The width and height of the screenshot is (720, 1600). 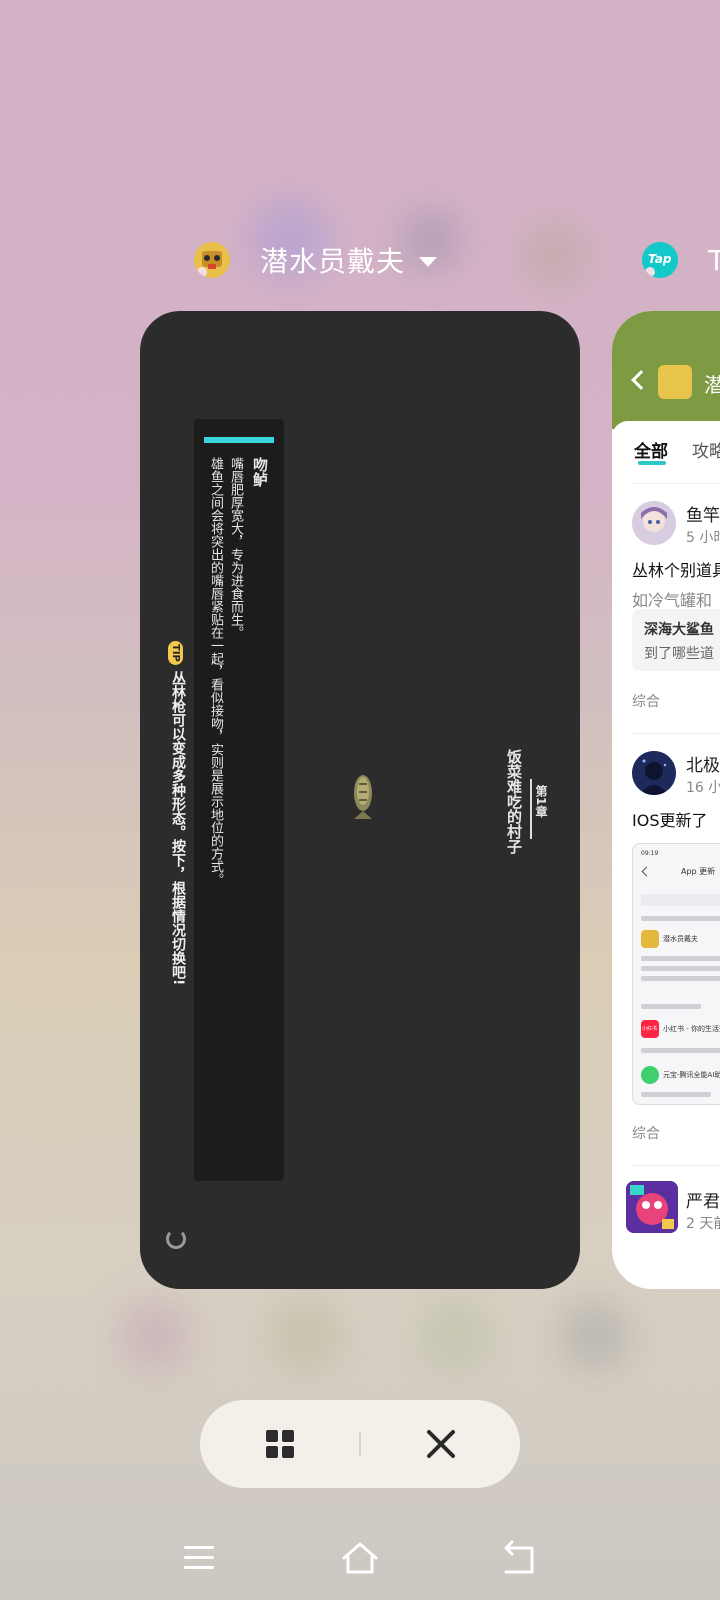 I want to click on home-icon, so click(x=360, y=1558).